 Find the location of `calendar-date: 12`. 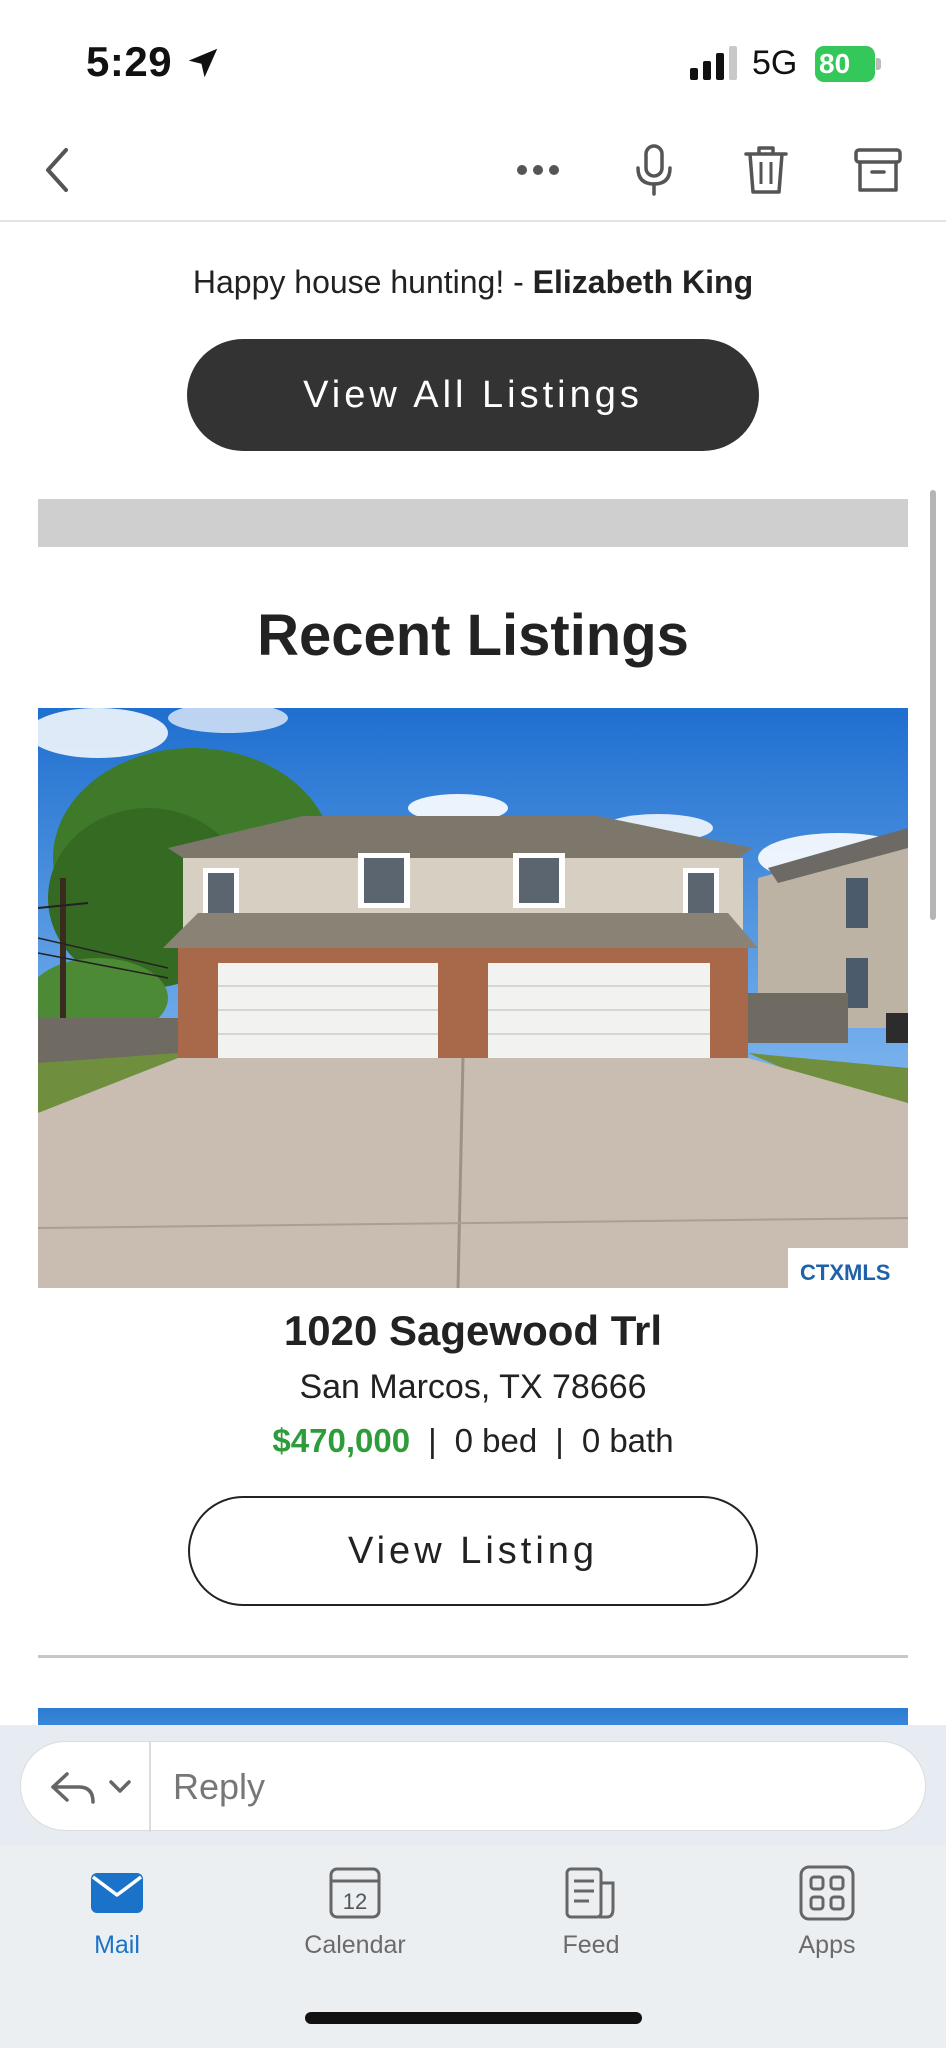

calendar-date: 12 is located at coordinates (355, 1901).